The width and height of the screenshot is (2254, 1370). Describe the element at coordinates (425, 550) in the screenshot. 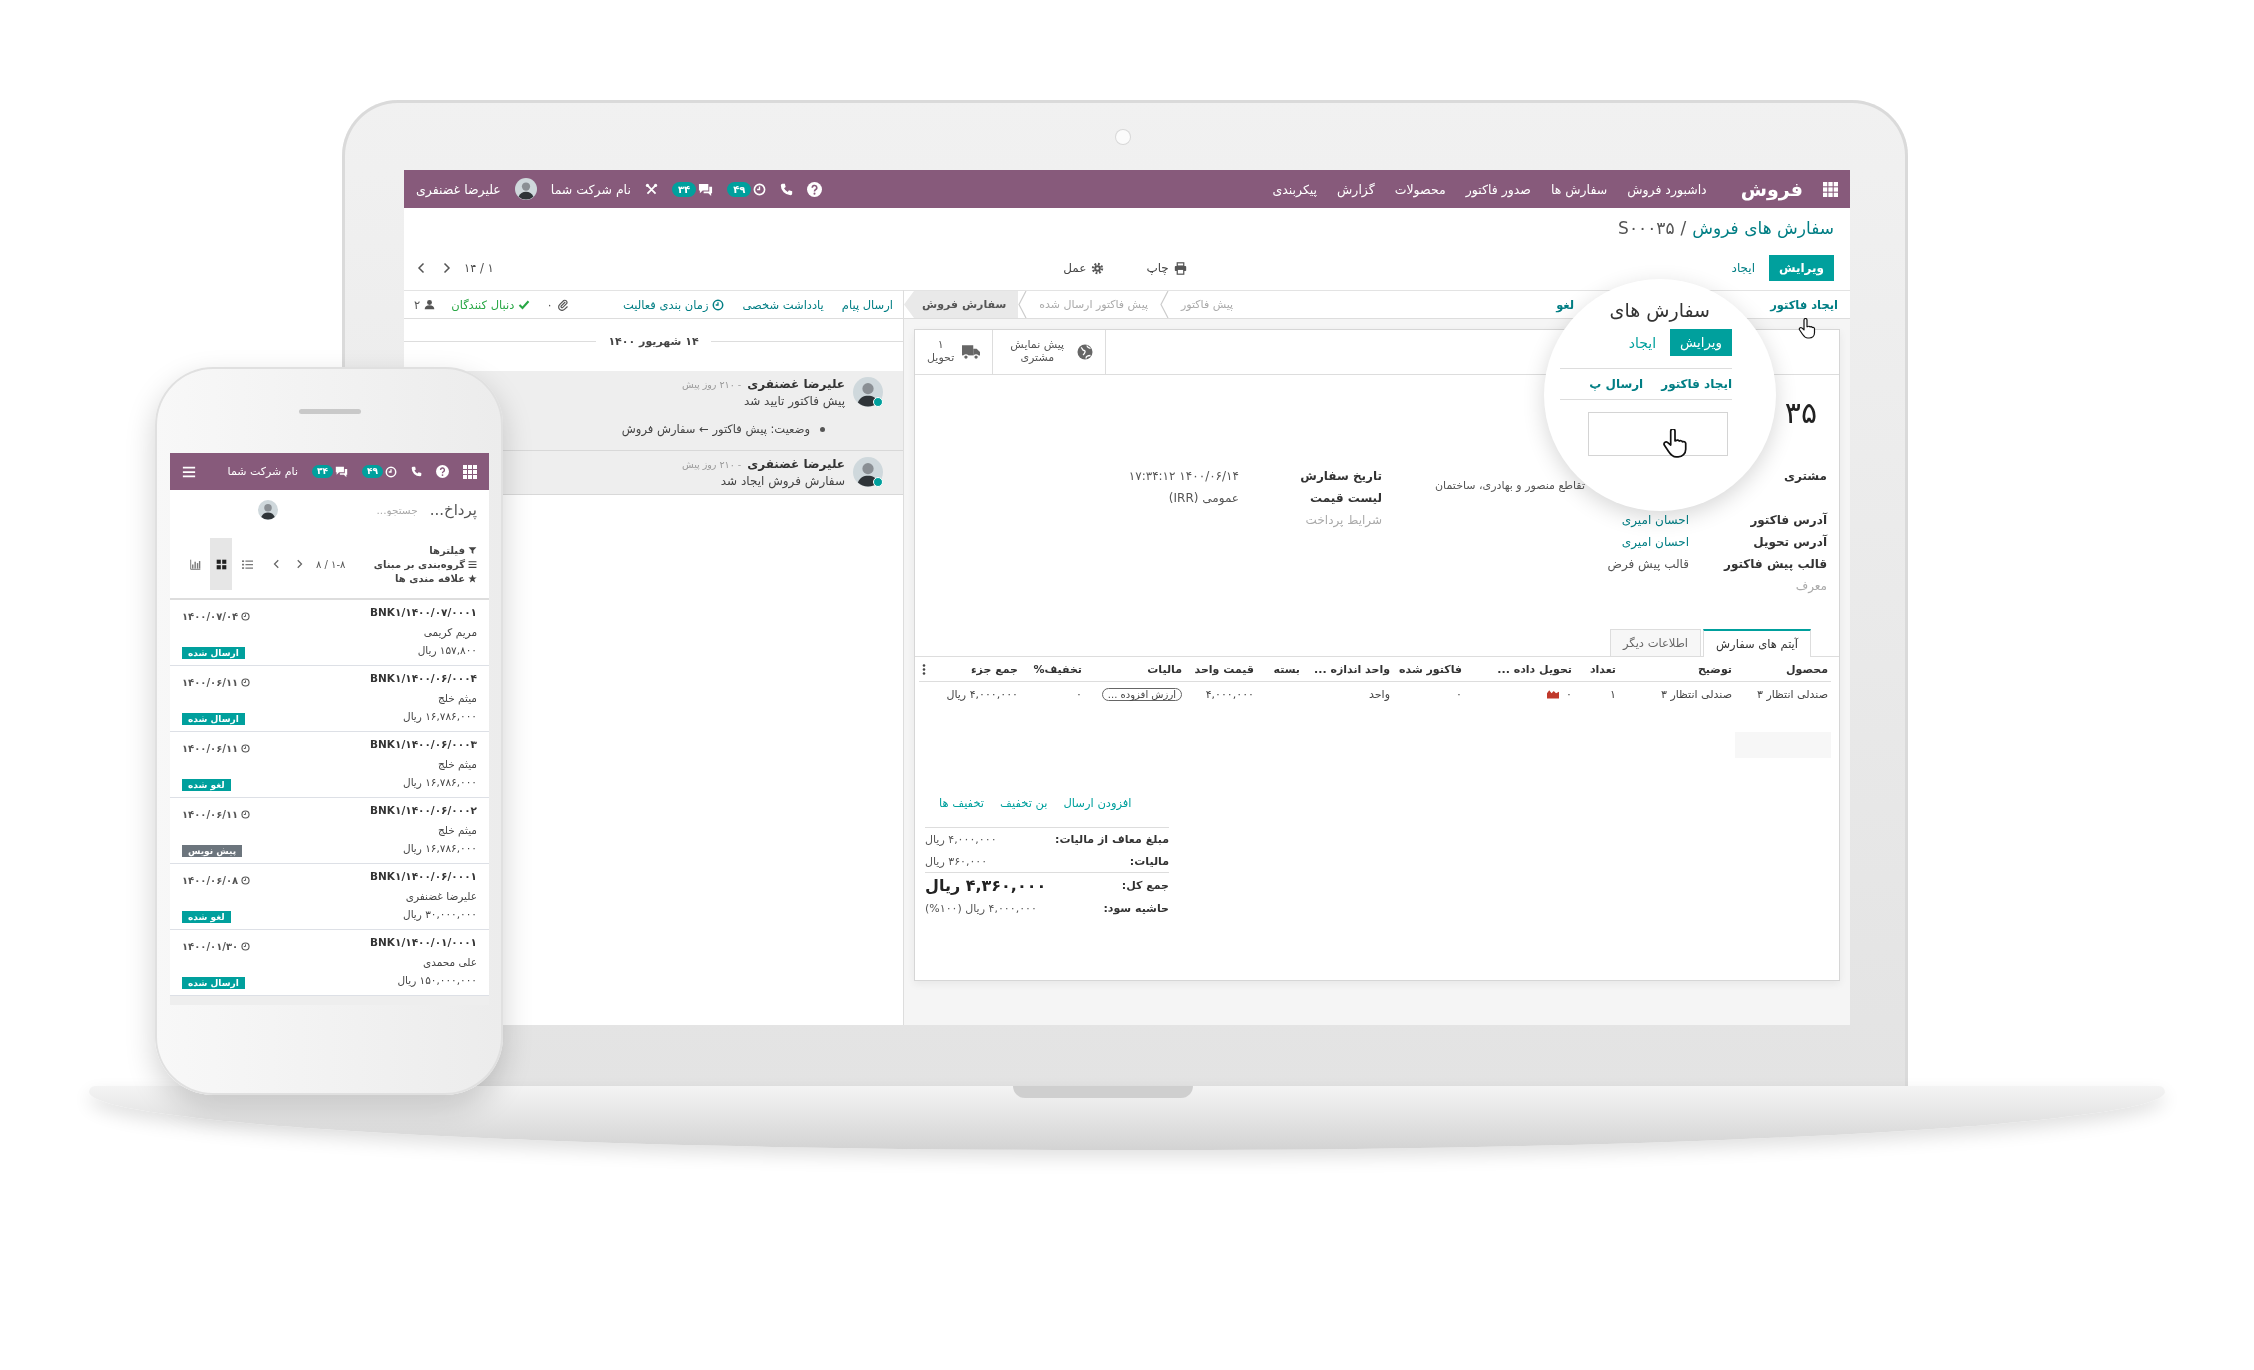

I see `search-panel-button: فیلترها` at that location.